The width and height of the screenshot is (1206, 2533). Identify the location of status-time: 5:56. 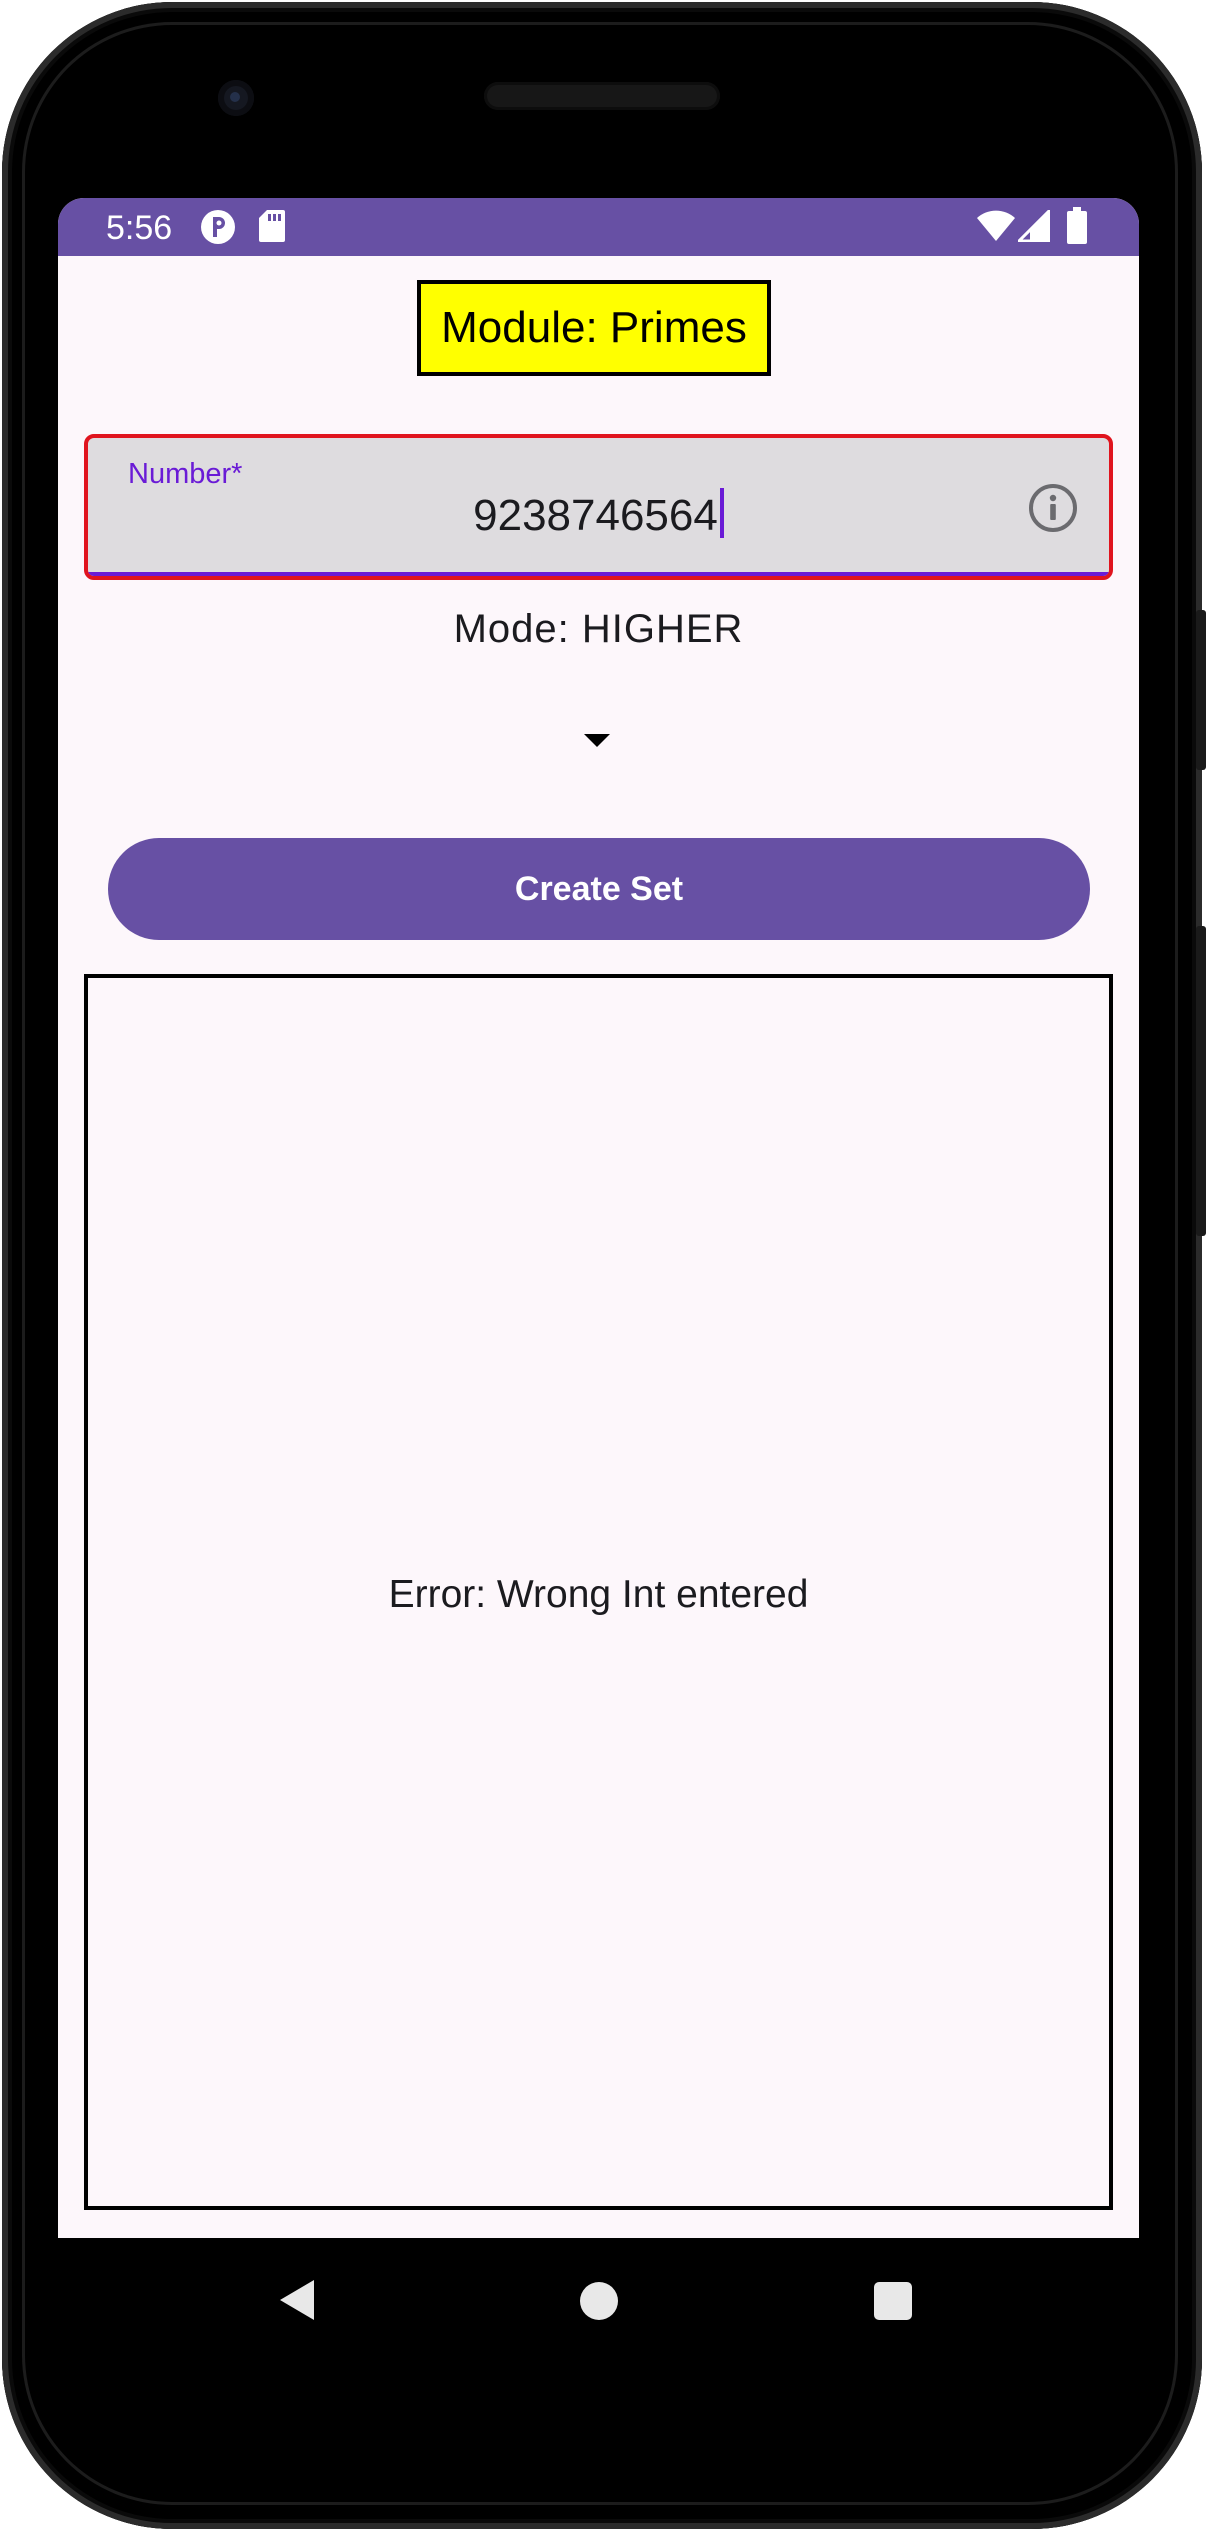
(139, 228).